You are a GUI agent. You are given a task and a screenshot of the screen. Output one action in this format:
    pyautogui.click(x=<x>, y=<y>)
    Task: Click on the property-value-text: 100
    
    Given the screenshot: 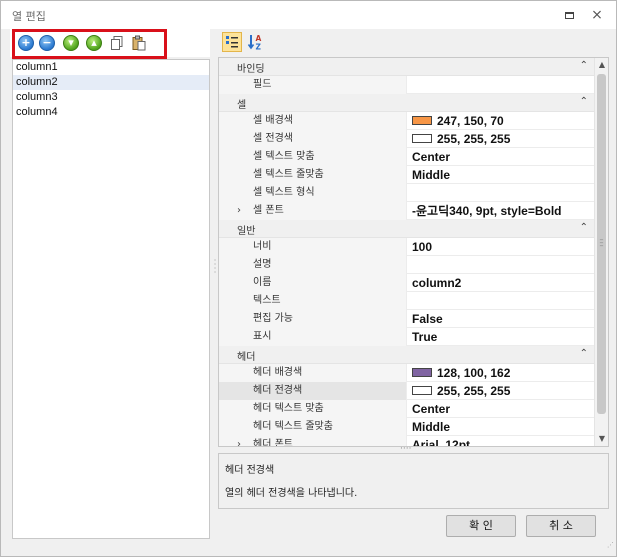 What is the action you would take?
    pyautogui.click(x=422, y=247)
    